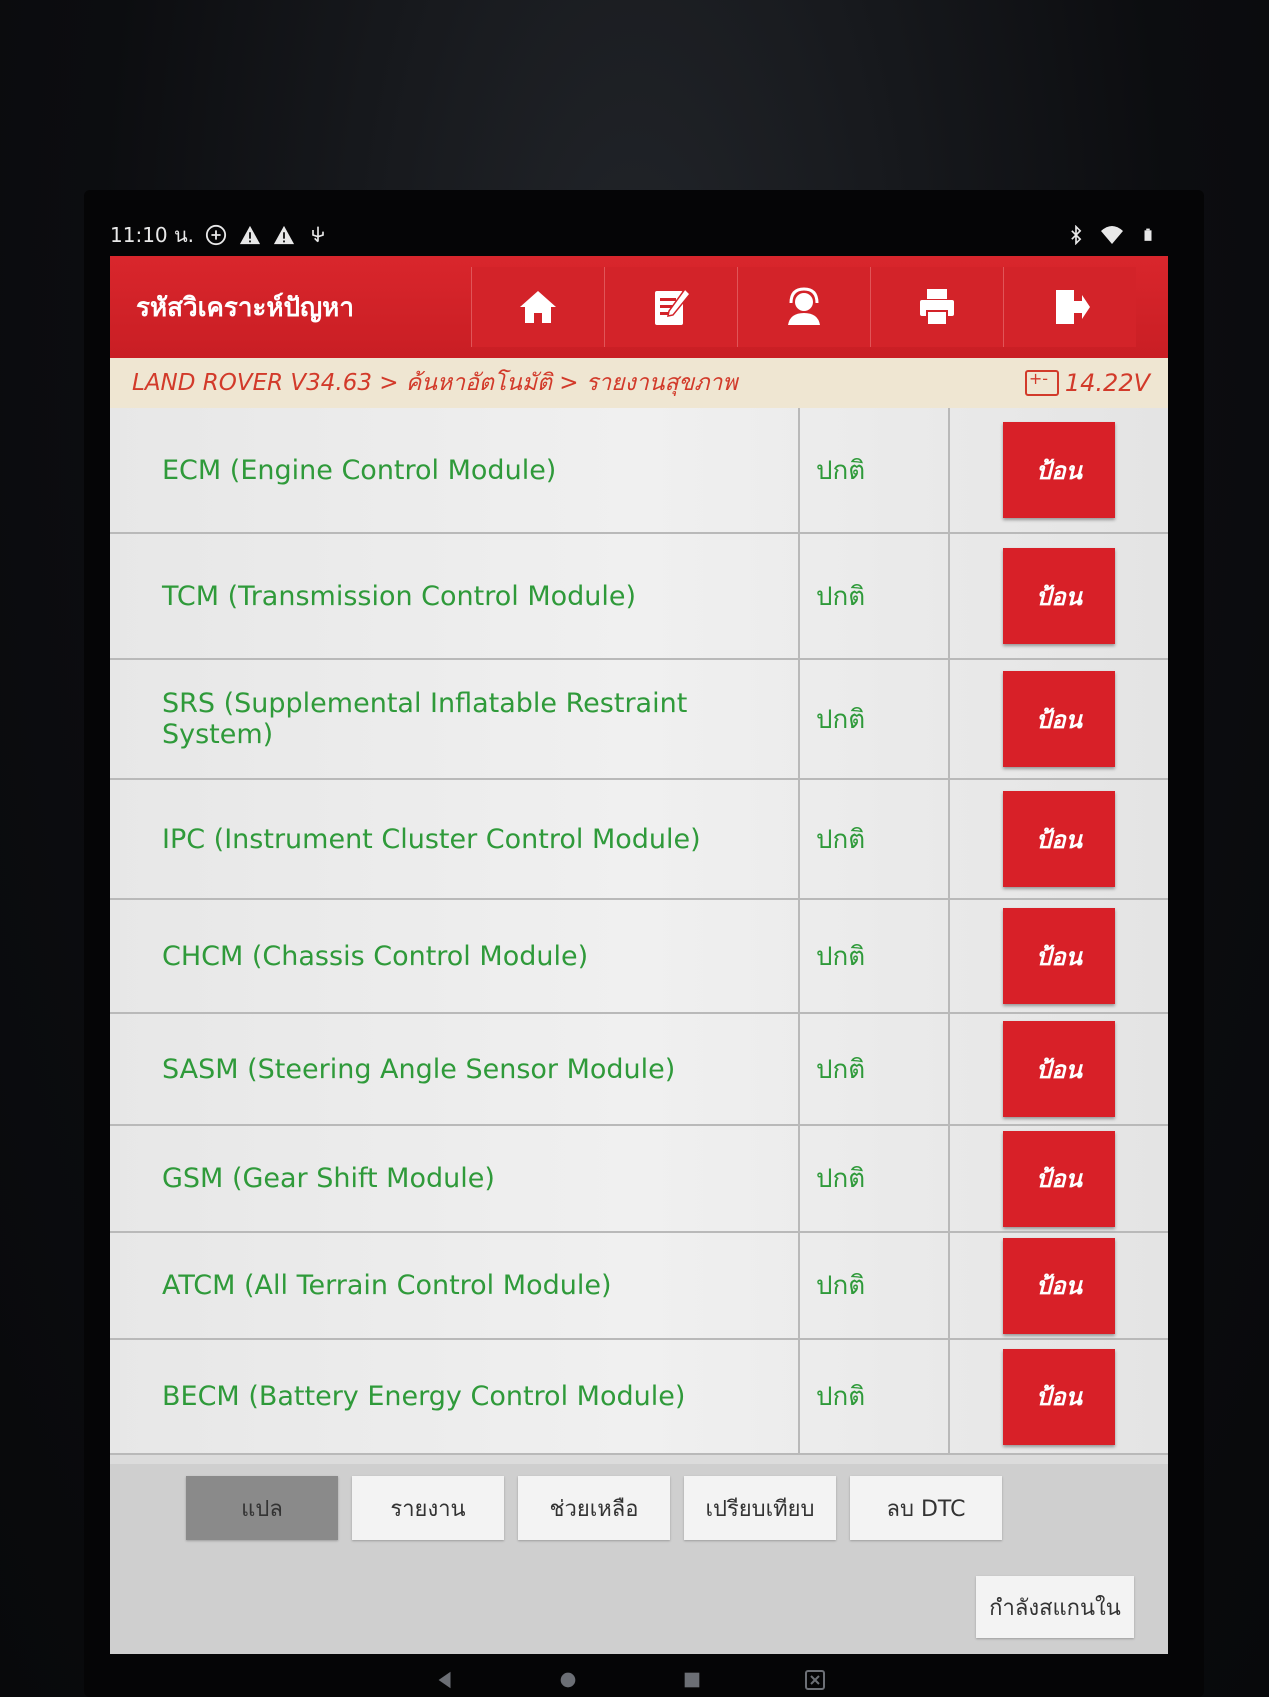 This screenshot has height=1697, width=1269. I want to click on support-button, so click(803, 307).